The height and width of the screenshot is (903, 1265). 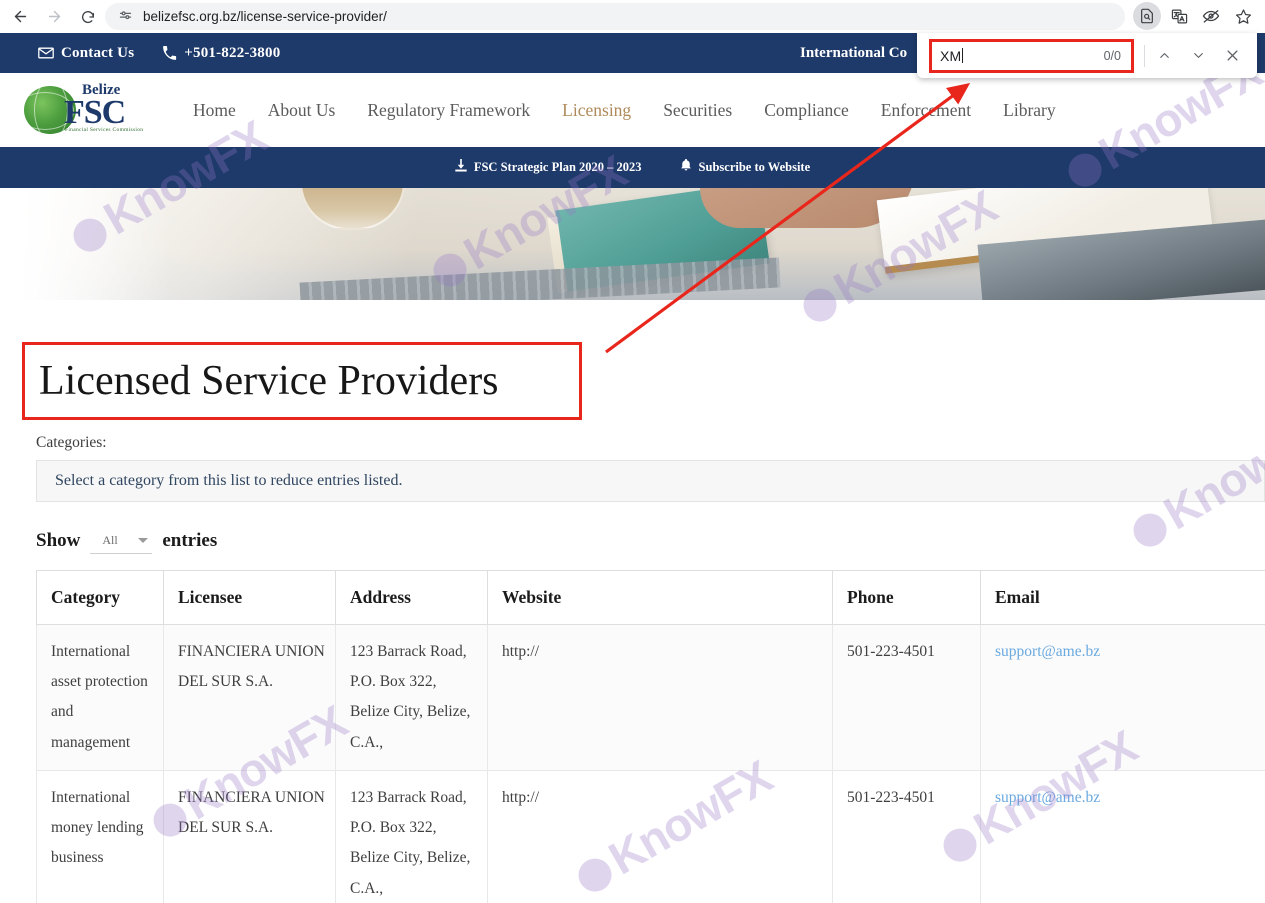 I want to click on chevron-down-icon, so click(x=143, y=540).